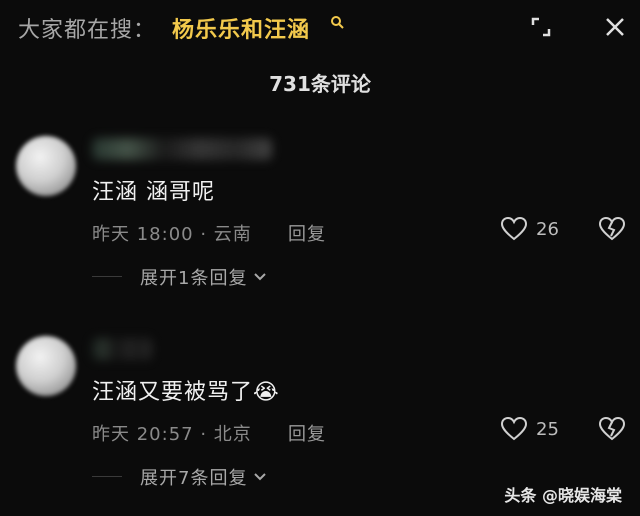 The width and height of the screenshot is (640, 516). Describe the element at coordinates (320, 84) in the screenshot. I see `comments-count-title: 731条评论` at that location.